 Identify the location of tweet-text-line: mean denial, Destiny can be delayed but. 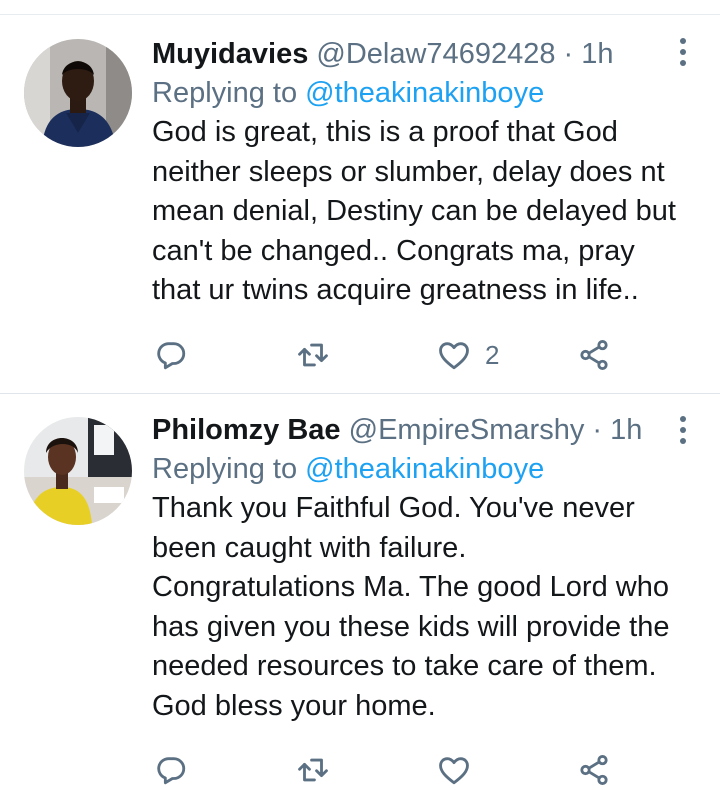
(414, 211).